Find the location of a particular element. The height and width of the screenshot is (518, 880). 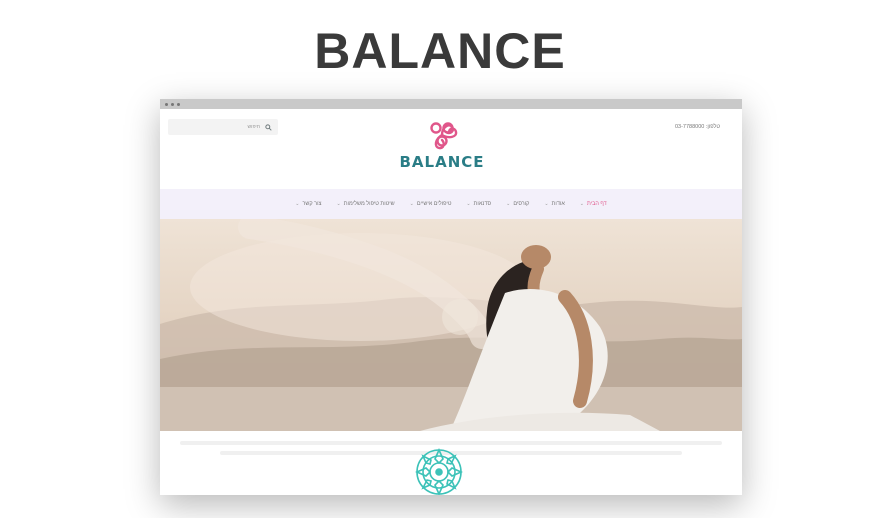

nav-item-label: שיטות טיפול משלימות is located at coordinates (369, 204).